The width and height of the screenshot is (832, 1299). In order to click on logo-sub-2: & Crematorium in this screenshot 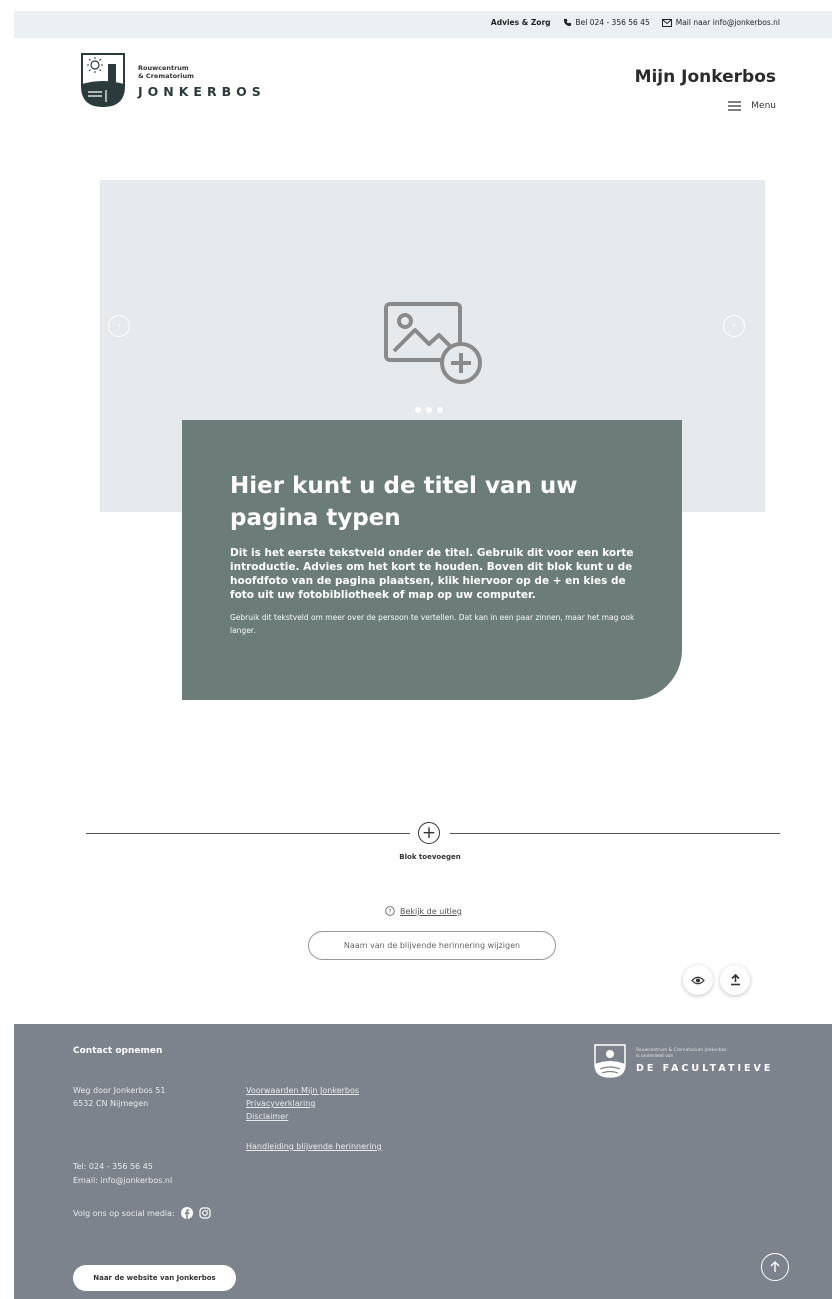, I will do `click(166, 75)`.